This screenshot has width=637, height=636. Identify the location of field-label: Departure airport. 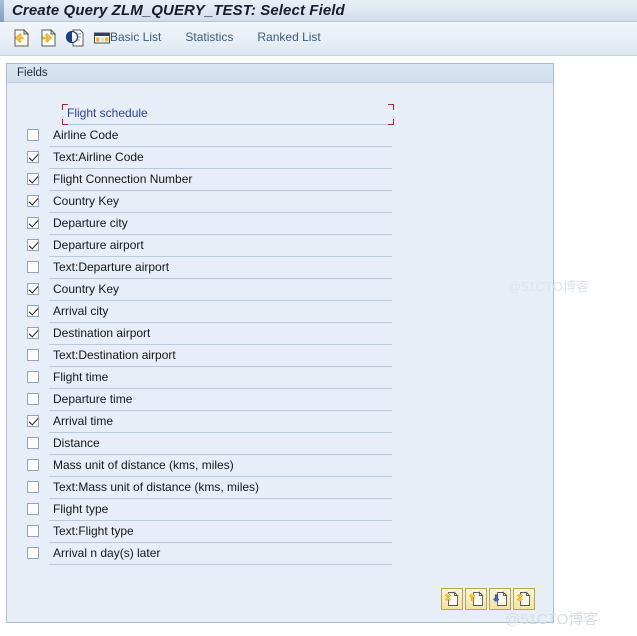
(98, 245).